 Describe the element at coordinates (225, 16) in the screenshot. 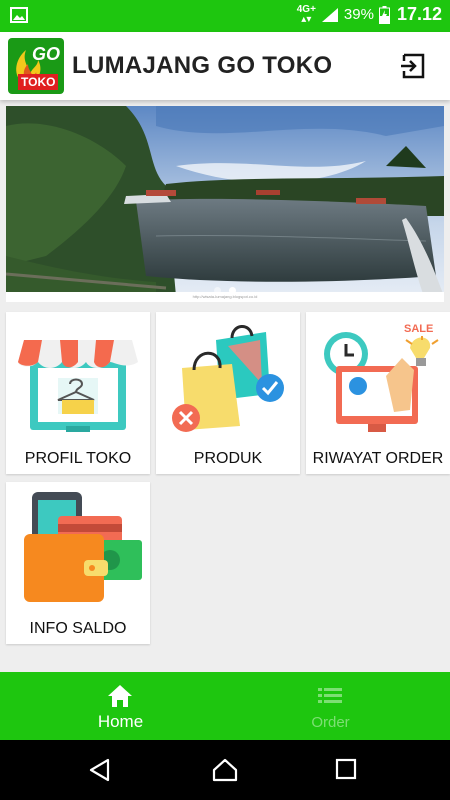

I see `status-bar: 4G+ ▴▾ 39% 17.12` at that location.